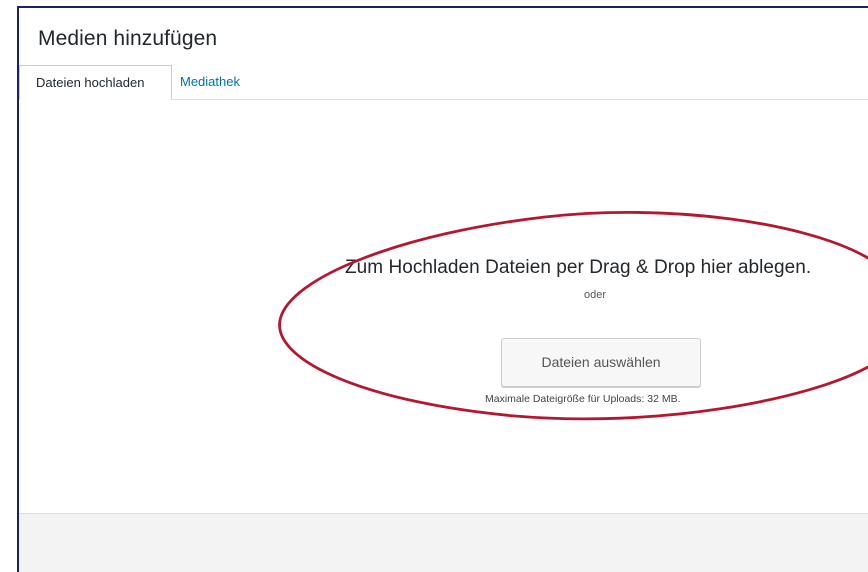  I want to click on max-upload-size-text: Maximale Dateigröße für Uploads: 32 MB., so click(583, 399).